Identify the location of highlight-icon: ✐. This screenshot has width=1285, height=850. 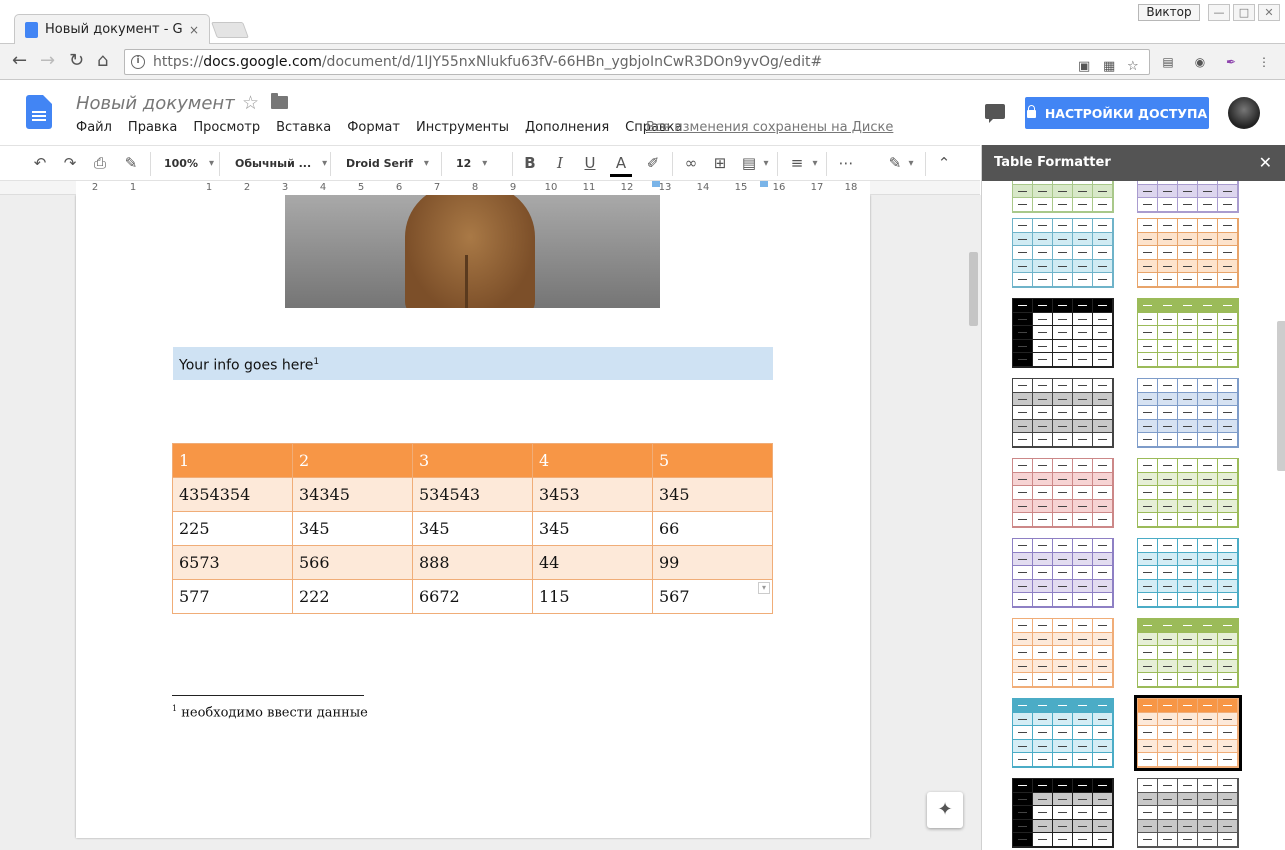
(653, 163).